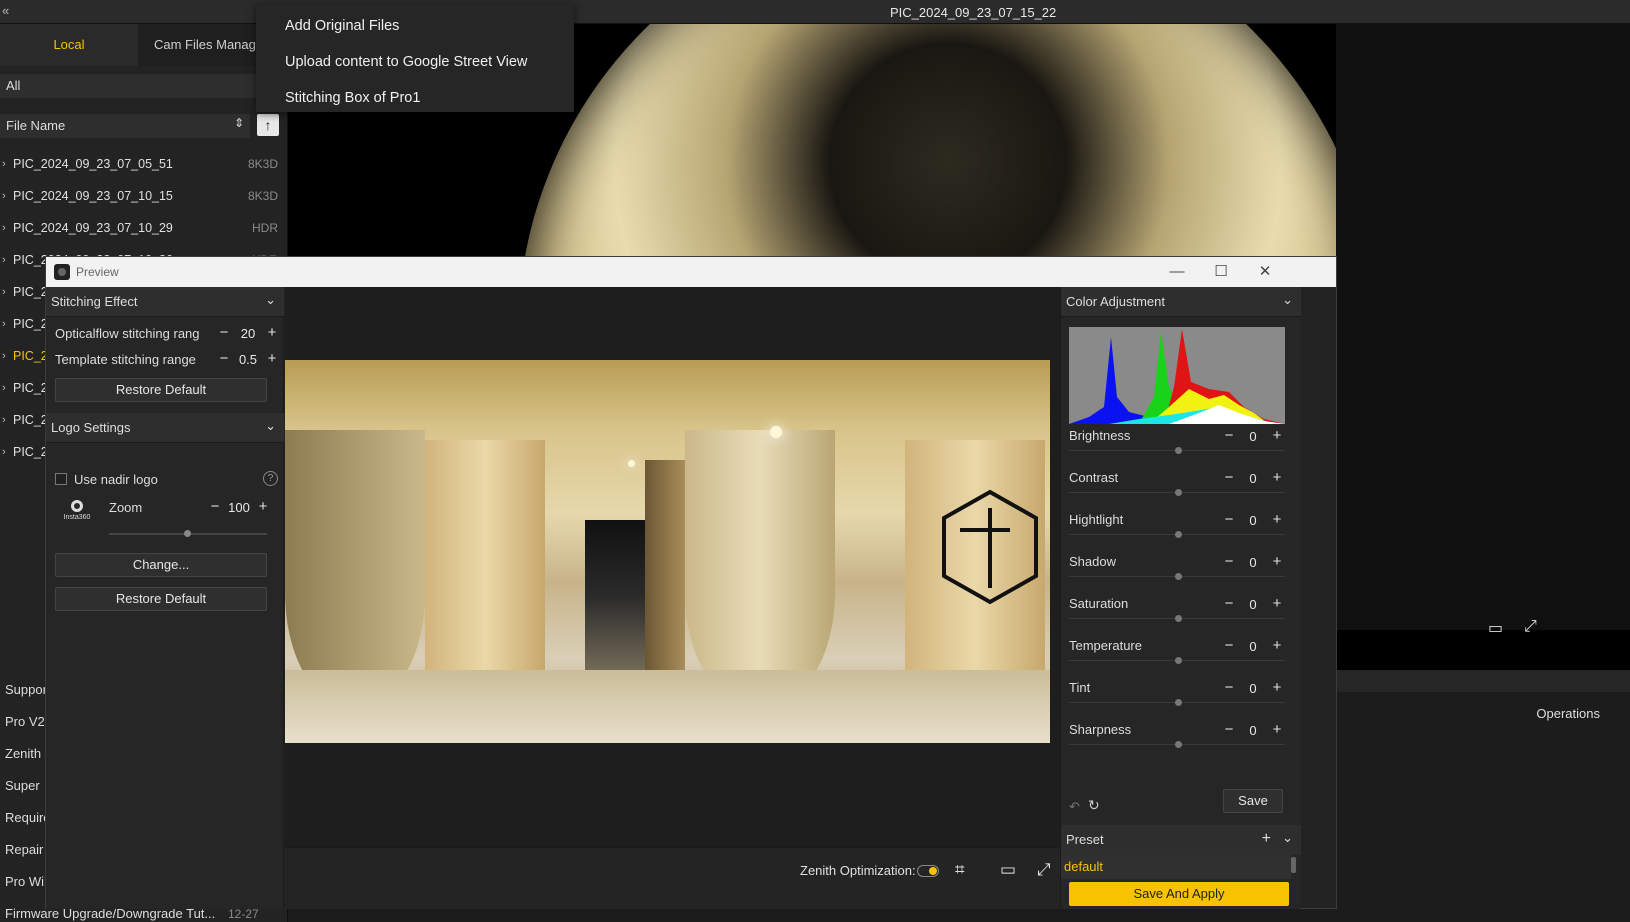 Image resolution: width=1630 pixels, height=922 pixels. I want to click on menu-item-add-original-files: Add Original Files, so click(415, 26).